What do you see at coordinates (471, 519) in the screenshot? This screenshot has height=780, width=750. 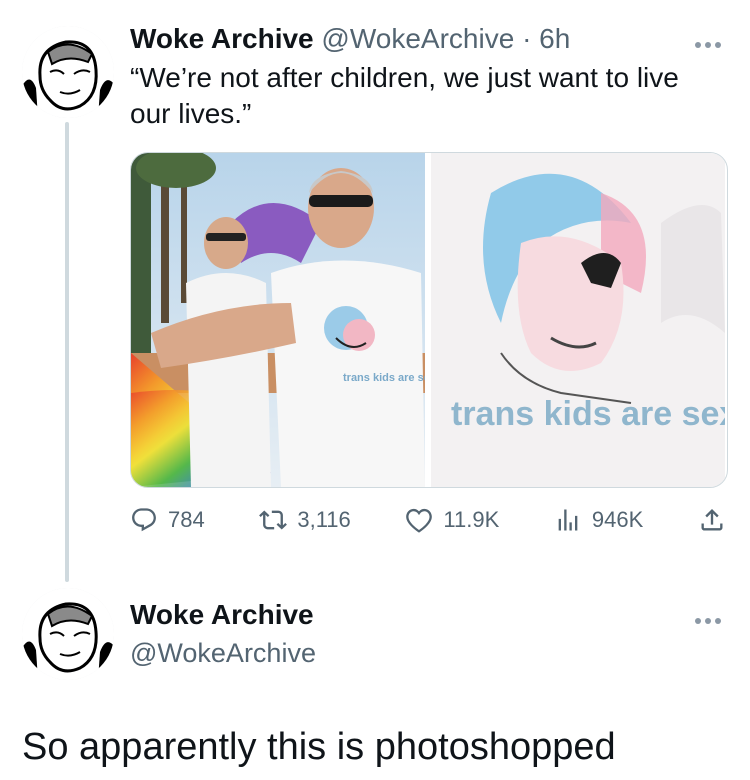 I see `like-count: 11.9K` at bounding box center [471, 519].